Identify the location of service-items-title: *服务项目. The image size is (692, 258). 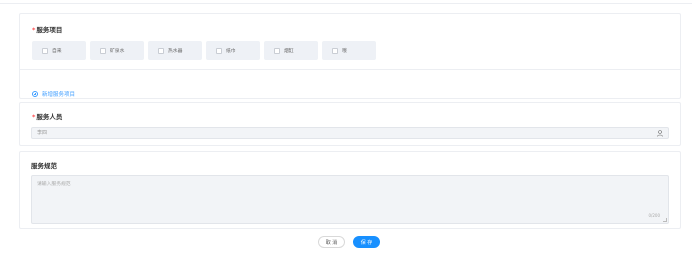
(47, 29).